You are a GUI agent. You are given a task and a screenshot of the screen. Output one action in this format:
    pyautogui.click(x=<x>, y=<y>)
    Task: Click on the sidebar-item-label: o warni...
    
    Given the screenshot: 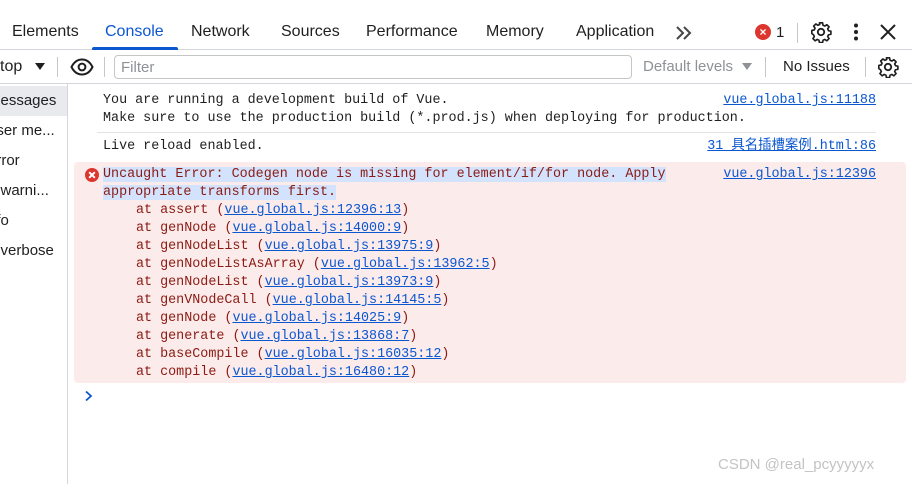 What is the action you would take?
    pyautogui.click(x=24, y=190)
    